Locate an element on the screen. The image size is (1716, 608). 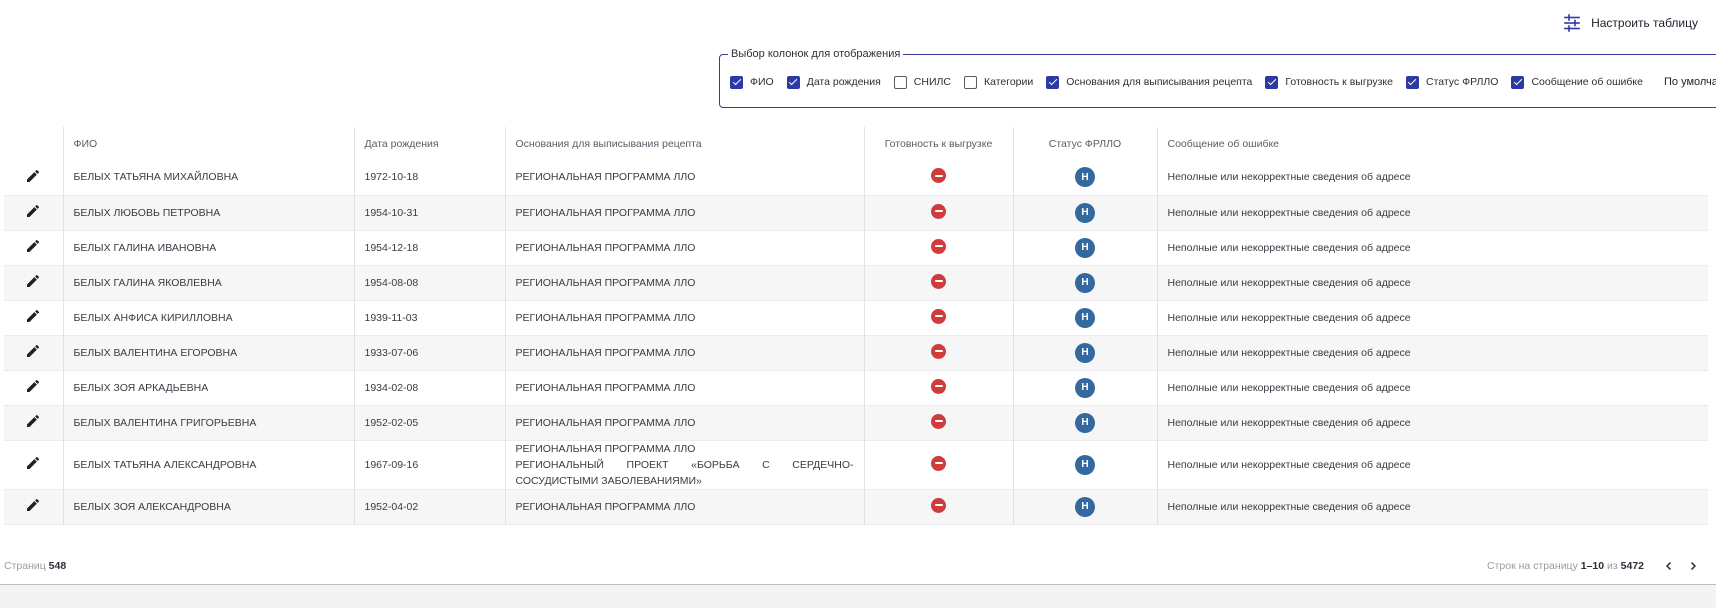
tune-icon is located at coordinates (1572, 23).